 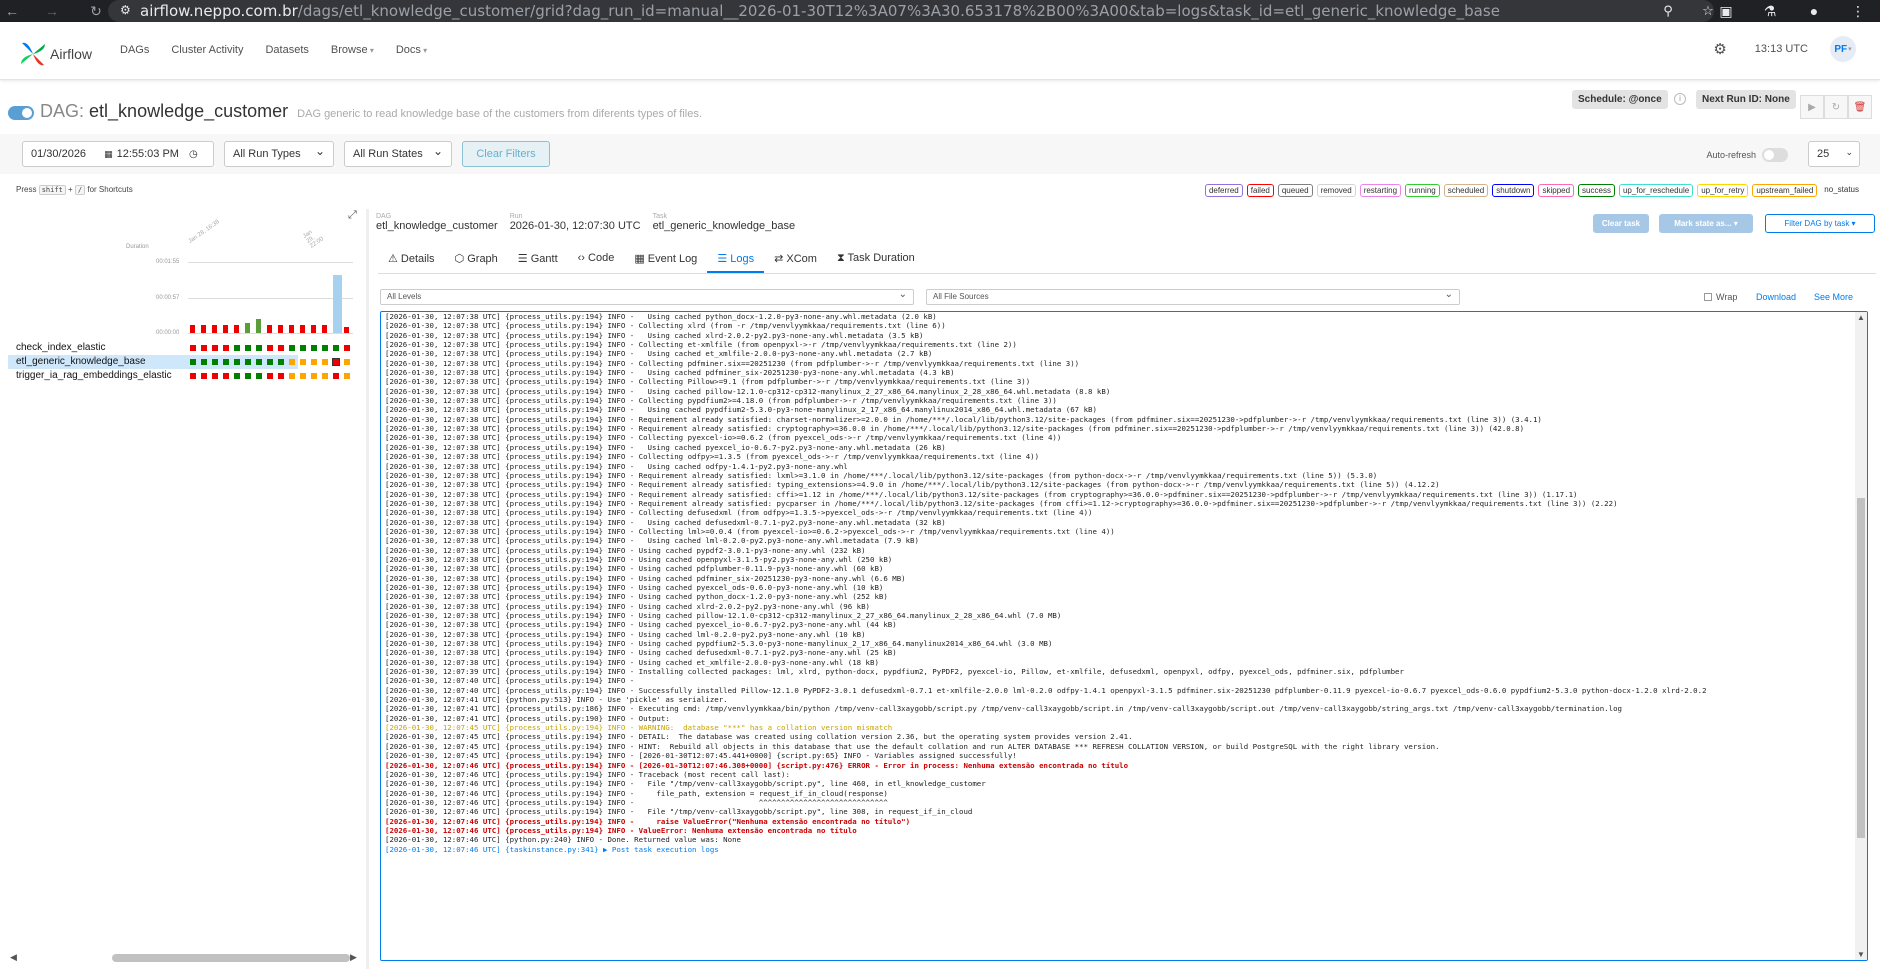 What do you see at coordinates (52, 11) in the screenshot?
I see `forward-icon: →` at bounding box center [52, 11].